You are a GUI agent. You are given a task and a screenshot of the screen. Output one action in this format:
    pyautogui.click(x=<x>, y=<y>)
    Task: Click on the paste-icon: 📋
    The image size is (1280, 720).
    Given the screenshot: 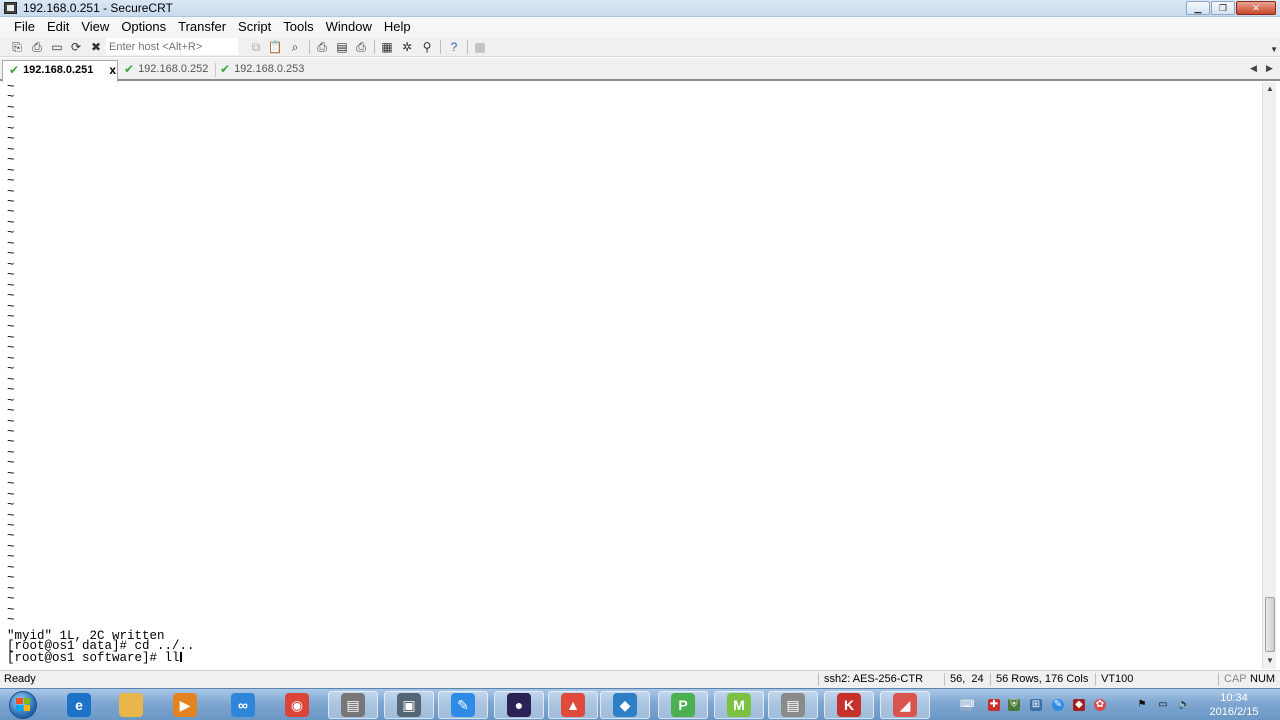 What is the action you would take?
    pyautogui.click(x=275, y=47)
    